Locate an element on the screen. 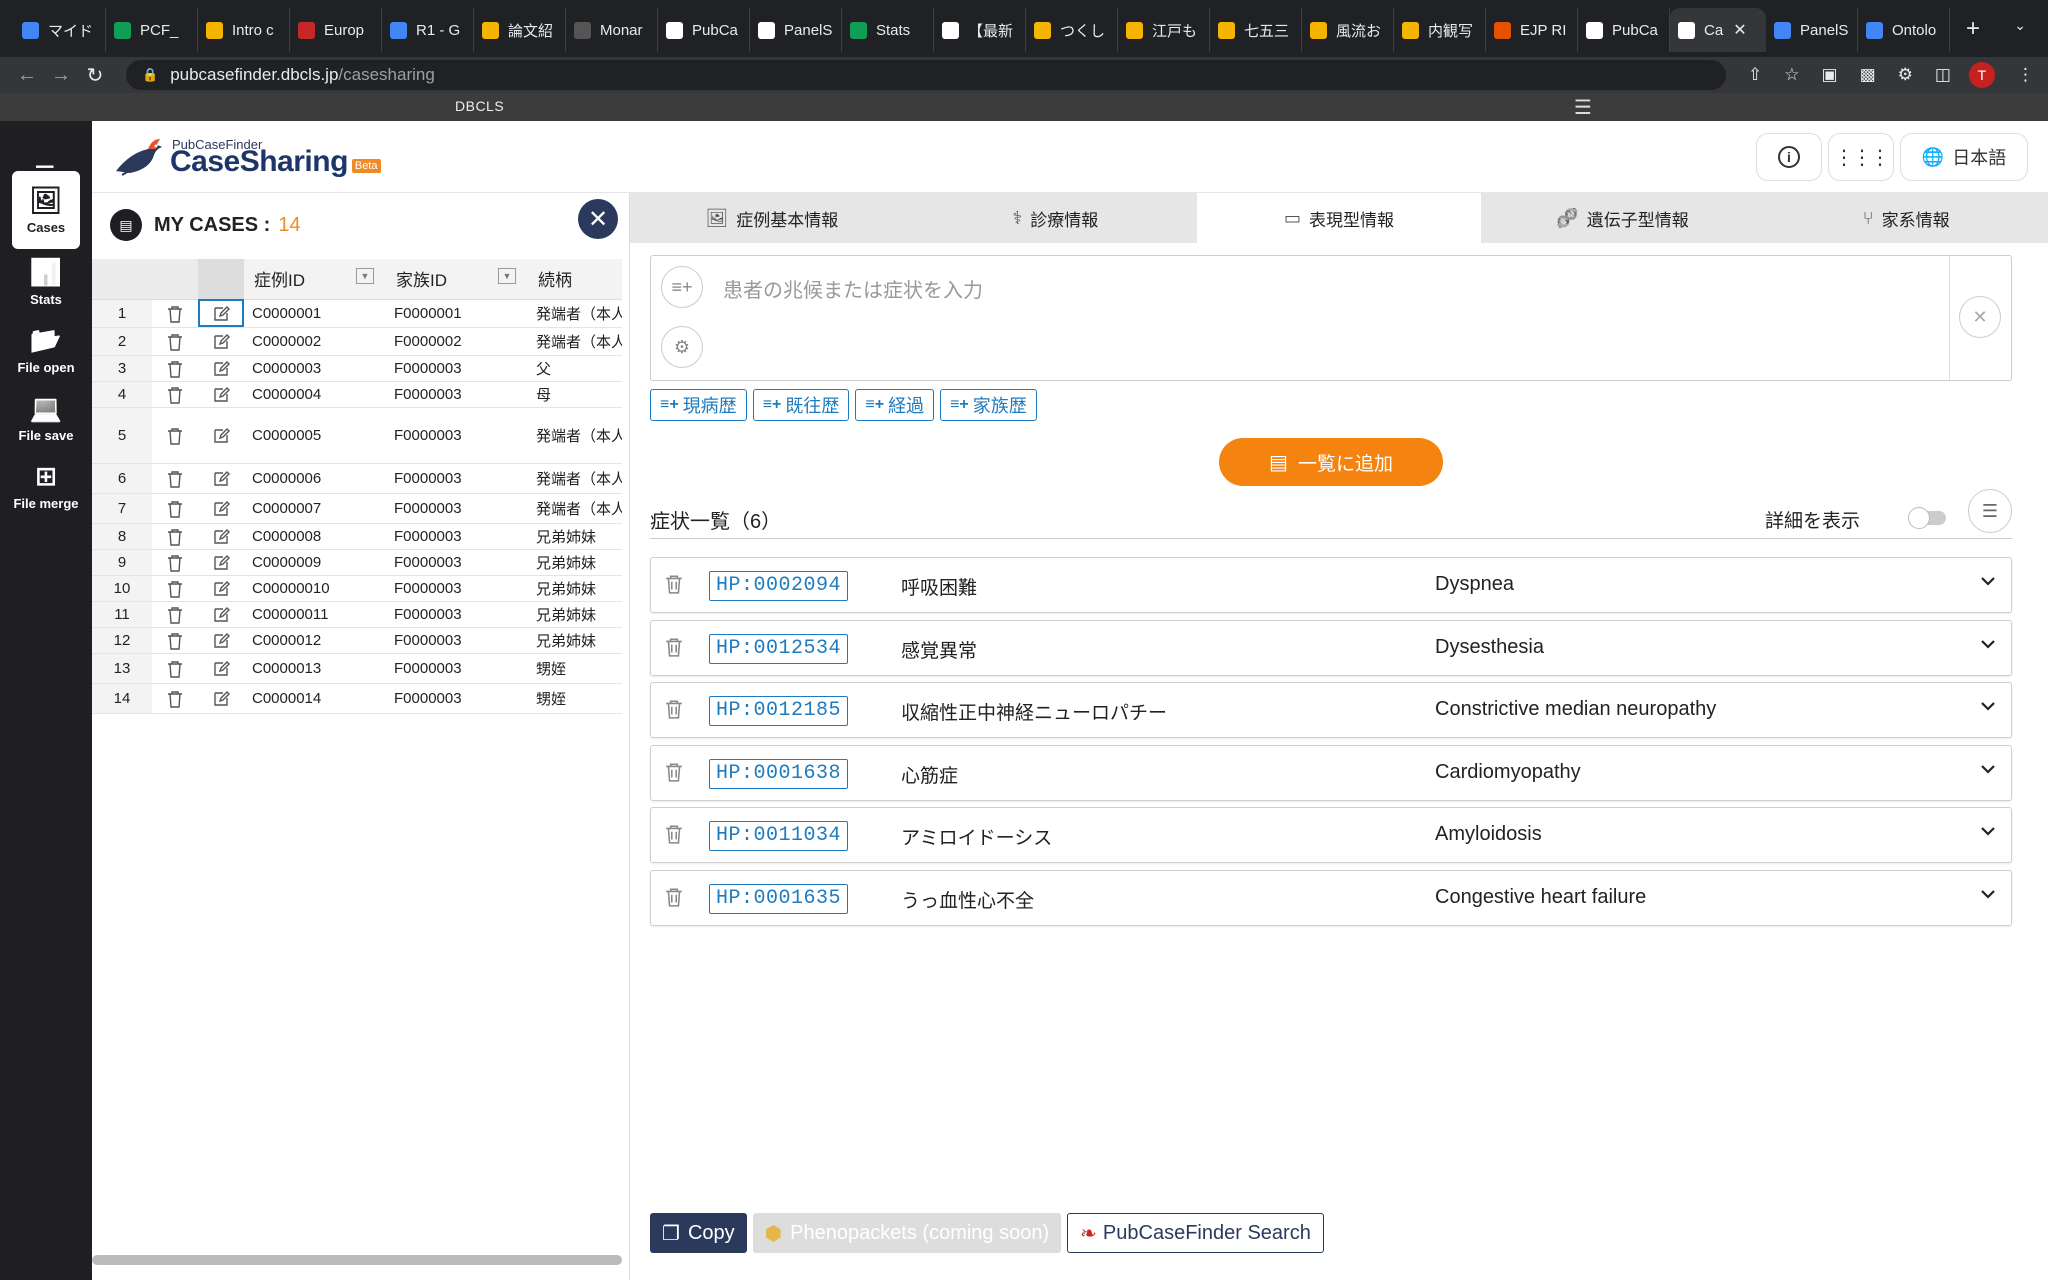 The image size is (2048, 1280). browser-tab: PubCa is located at coordinates (1624, 30).